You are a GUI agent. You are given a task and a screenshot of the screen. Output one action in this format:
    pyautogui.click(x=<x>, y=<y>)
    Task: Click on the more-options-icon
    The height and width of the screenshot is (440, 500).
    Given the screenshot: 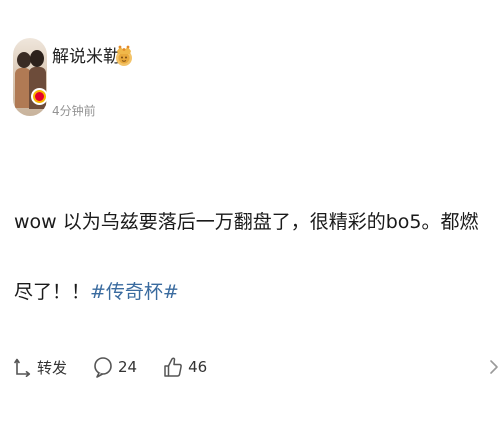 What is the action you would take?
    pyautogui.click(x=493, y=367)
    